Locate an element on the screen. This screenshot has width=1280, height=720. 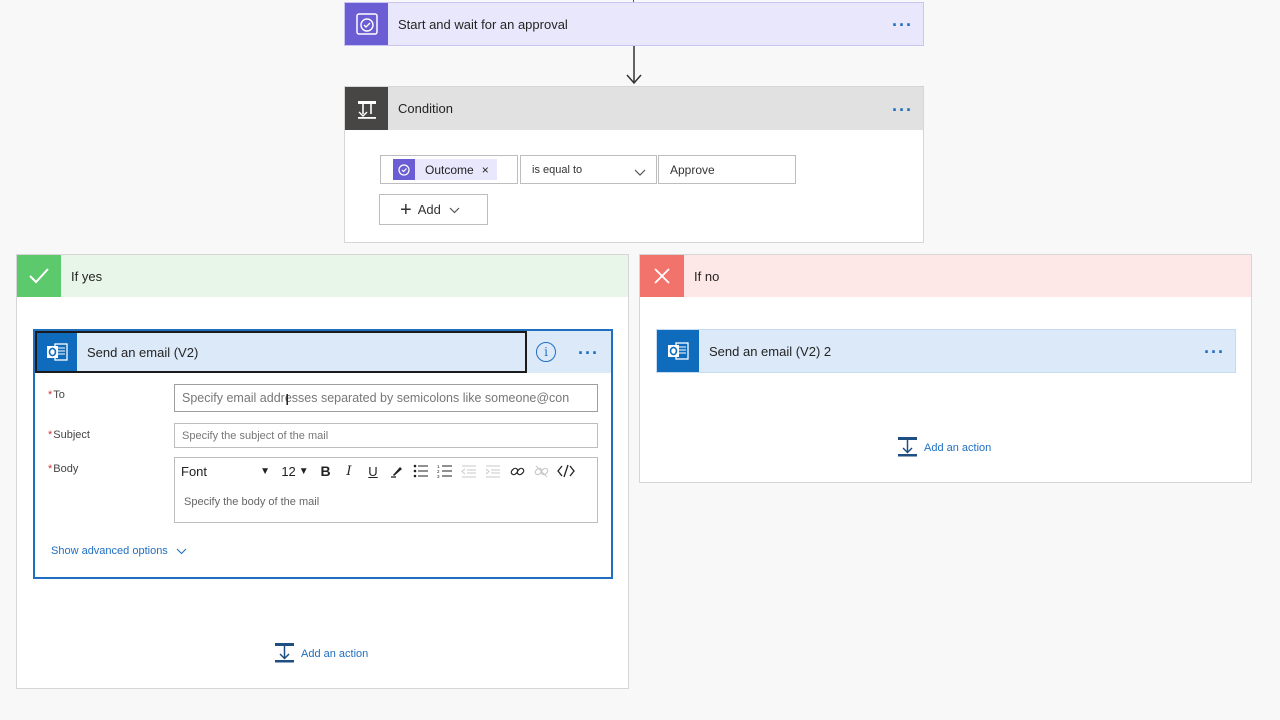
decrease-indent-icon is located at coordinates (469, 471).